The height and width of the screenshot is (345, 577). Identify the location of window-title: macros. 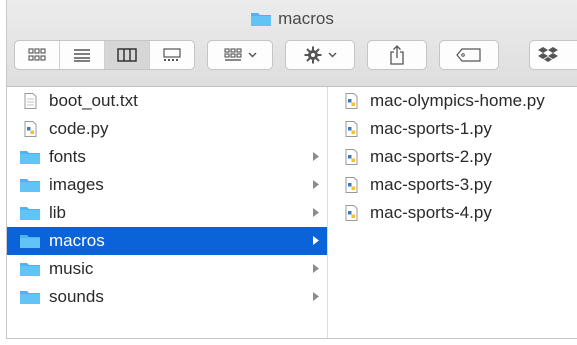
(292, 19).